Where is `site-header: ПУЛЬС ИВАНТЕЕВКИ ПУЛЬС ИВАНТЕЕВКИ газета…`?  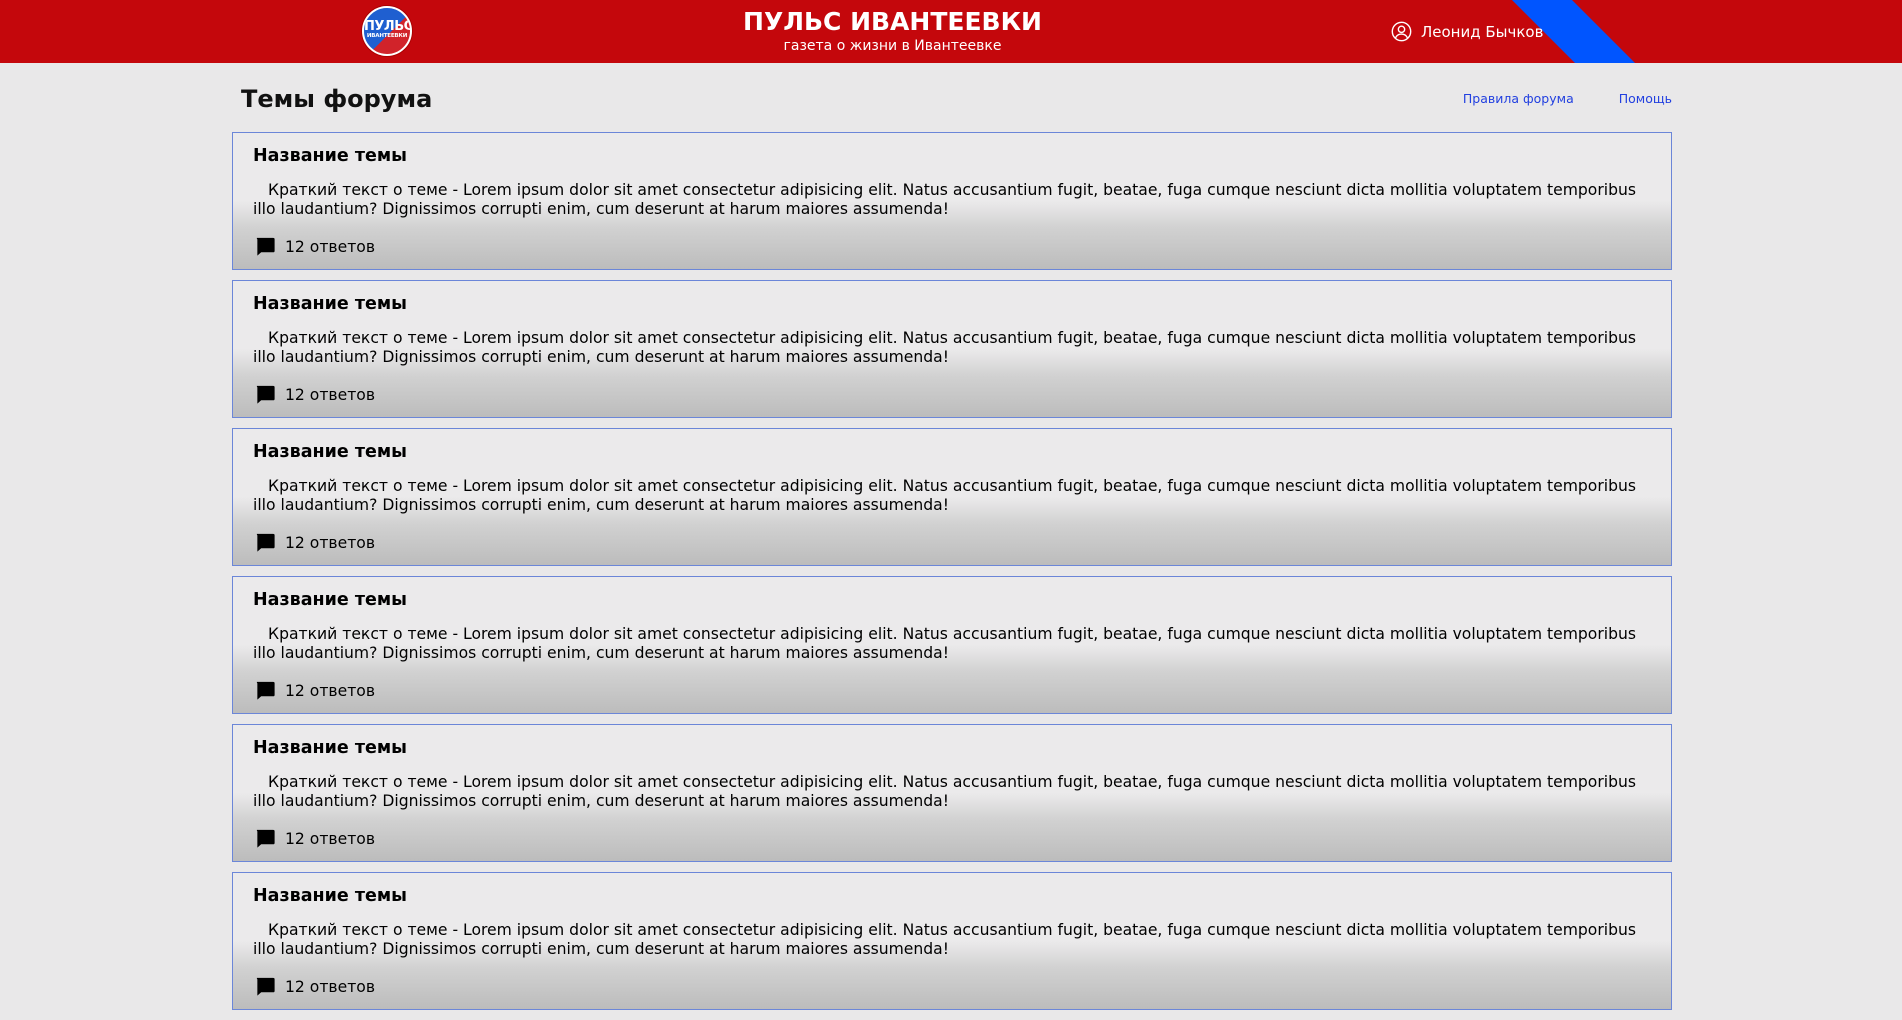
site-header: ПУЛЬС ИВАНТЕЕВКИ ПУЛЬС ИВАНТЕЕВКИ газета… is located at coordinates (951, 31).